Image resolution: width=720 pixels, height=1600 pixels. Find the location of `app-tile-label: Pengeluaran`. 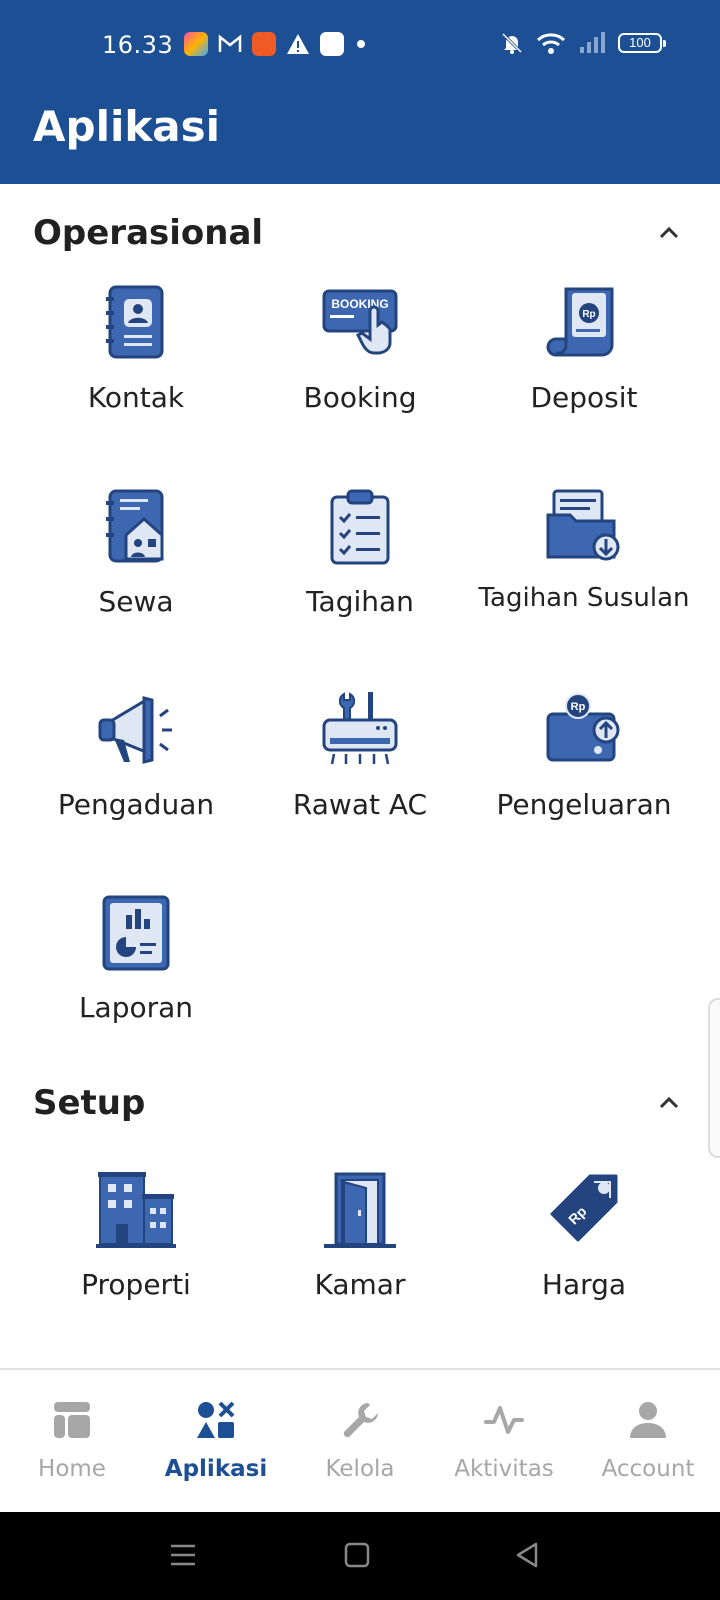

app-tile-label: Pengeluaran is located at coordinates (584, 804).